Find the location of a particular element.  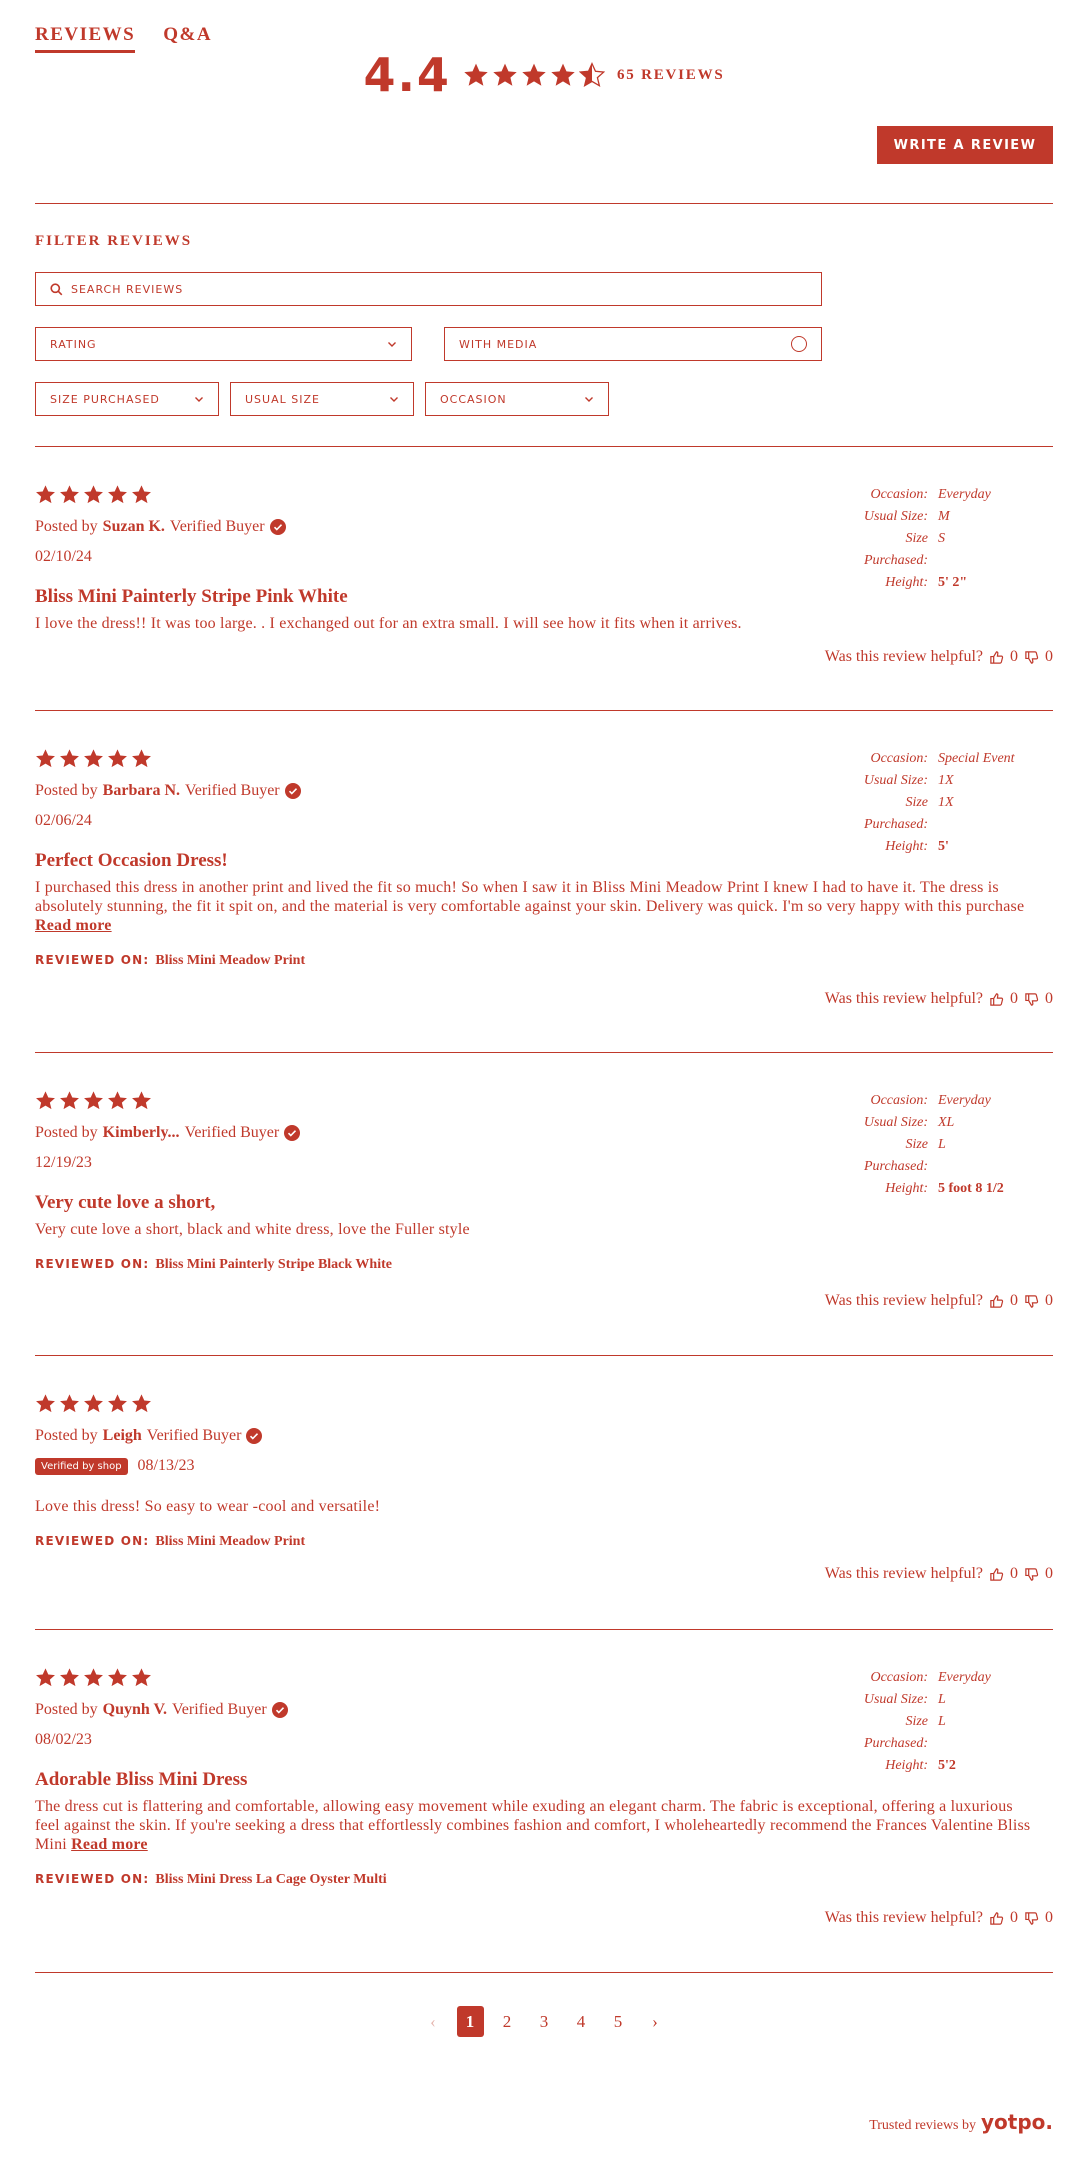

rating-dropdown: RATING is located at coordinates (223, 344).